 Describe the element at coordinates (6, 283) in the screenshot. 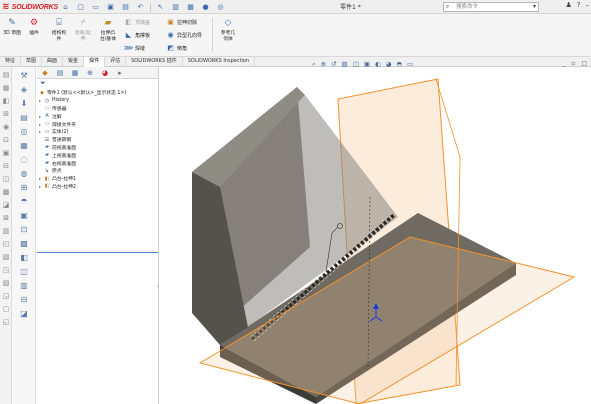

I see `strip-tool-icon: ▨` at that location.